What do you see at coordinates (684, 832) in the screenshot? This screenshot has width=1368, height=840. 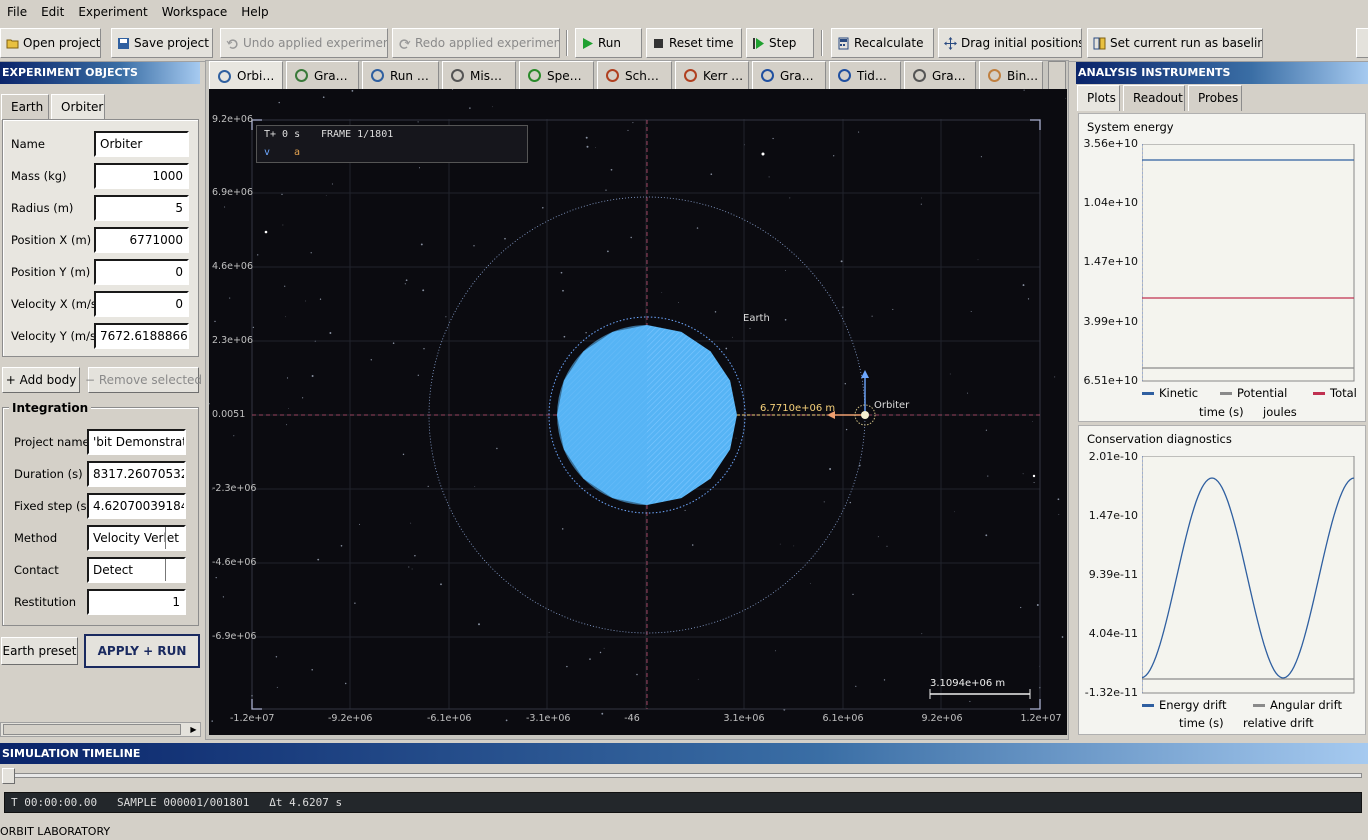 I see `status-bar: ORBIT LABORATORY` at bounding box center [684, 832].